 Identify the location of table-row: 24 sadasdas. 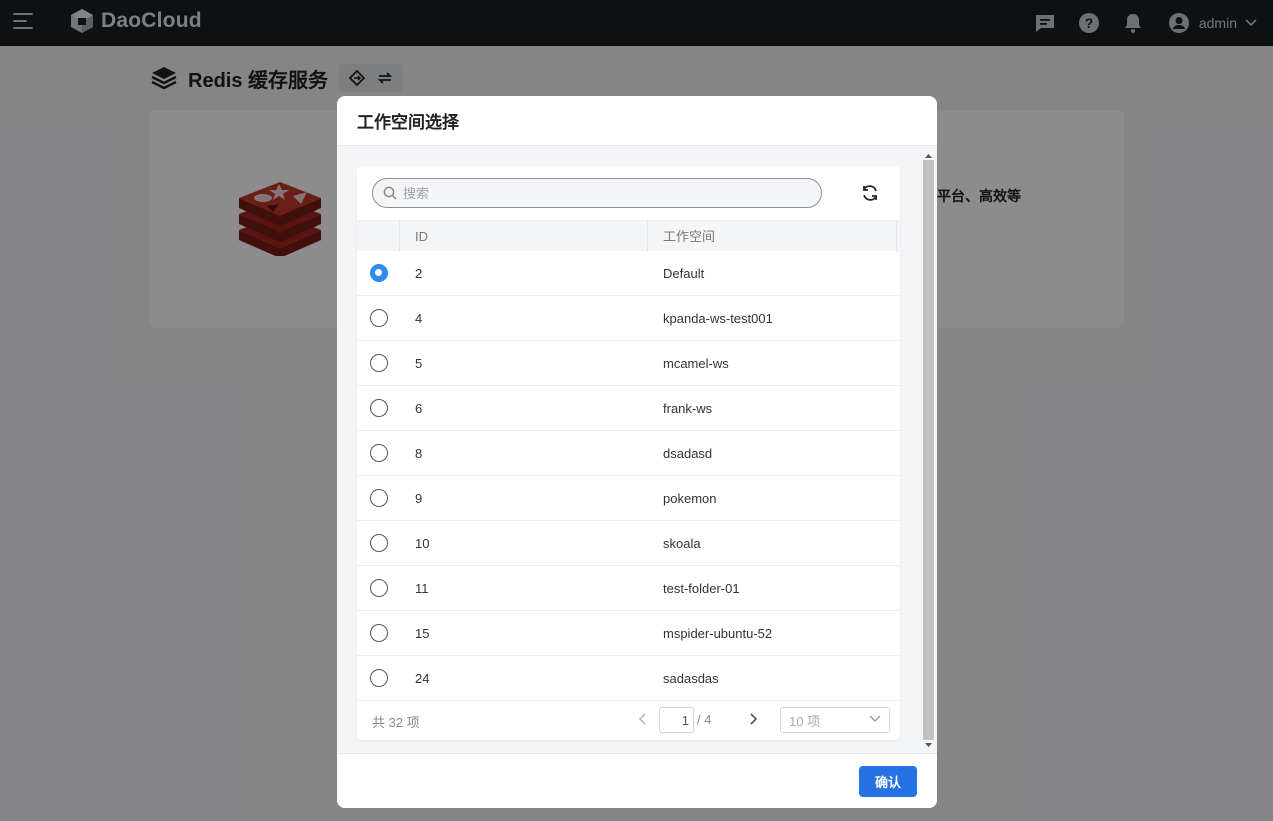
(628, 678).